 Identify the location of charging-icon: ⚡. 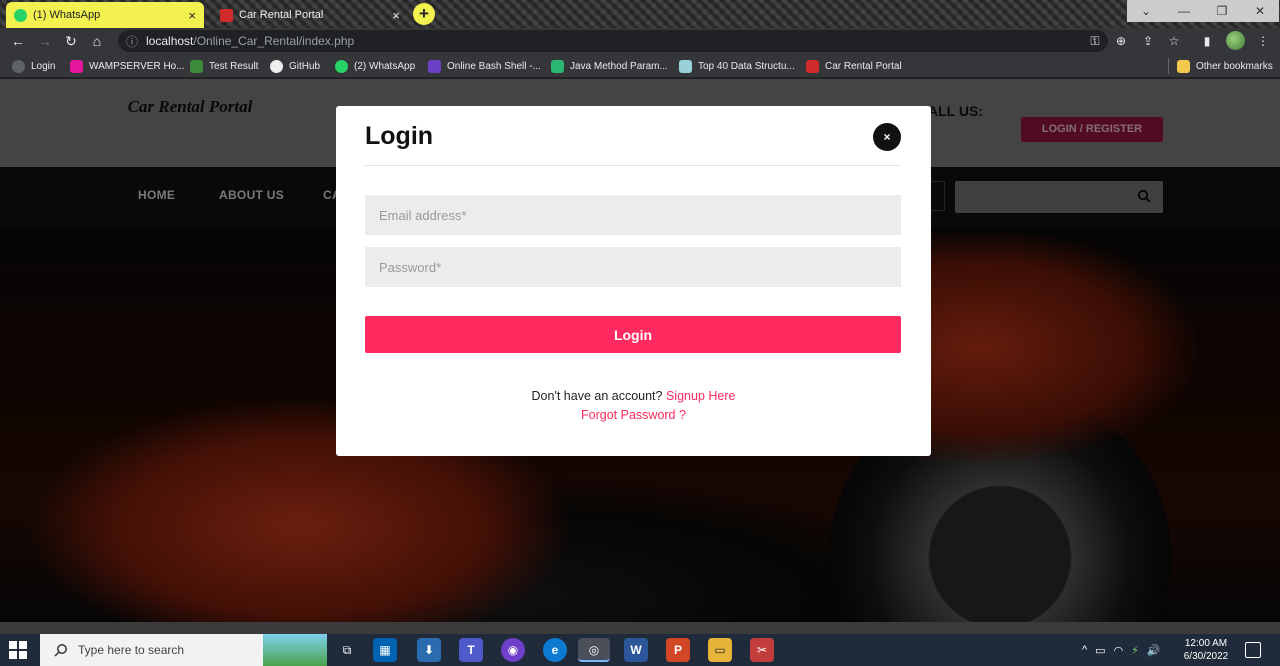
(1135, 650).